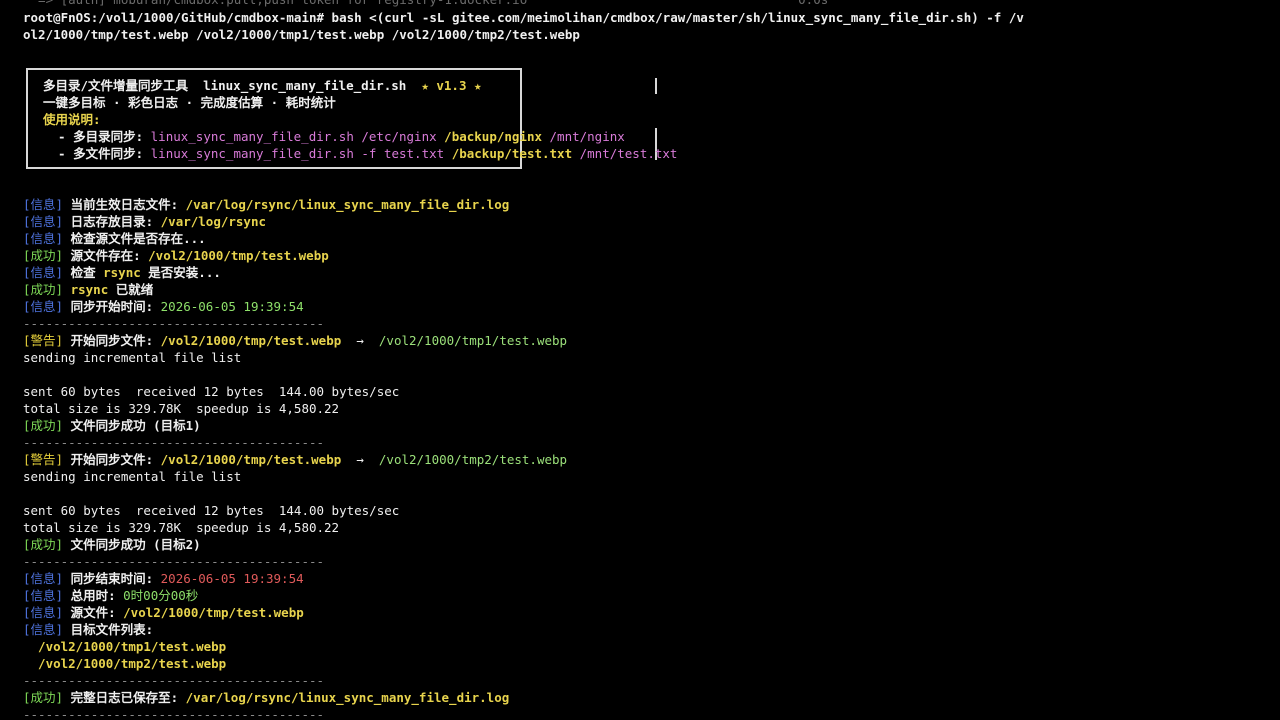 The width and height of the screenshot is (1280, 720). I want to click on log-text: 同步开始时间:, so click(112, 306).